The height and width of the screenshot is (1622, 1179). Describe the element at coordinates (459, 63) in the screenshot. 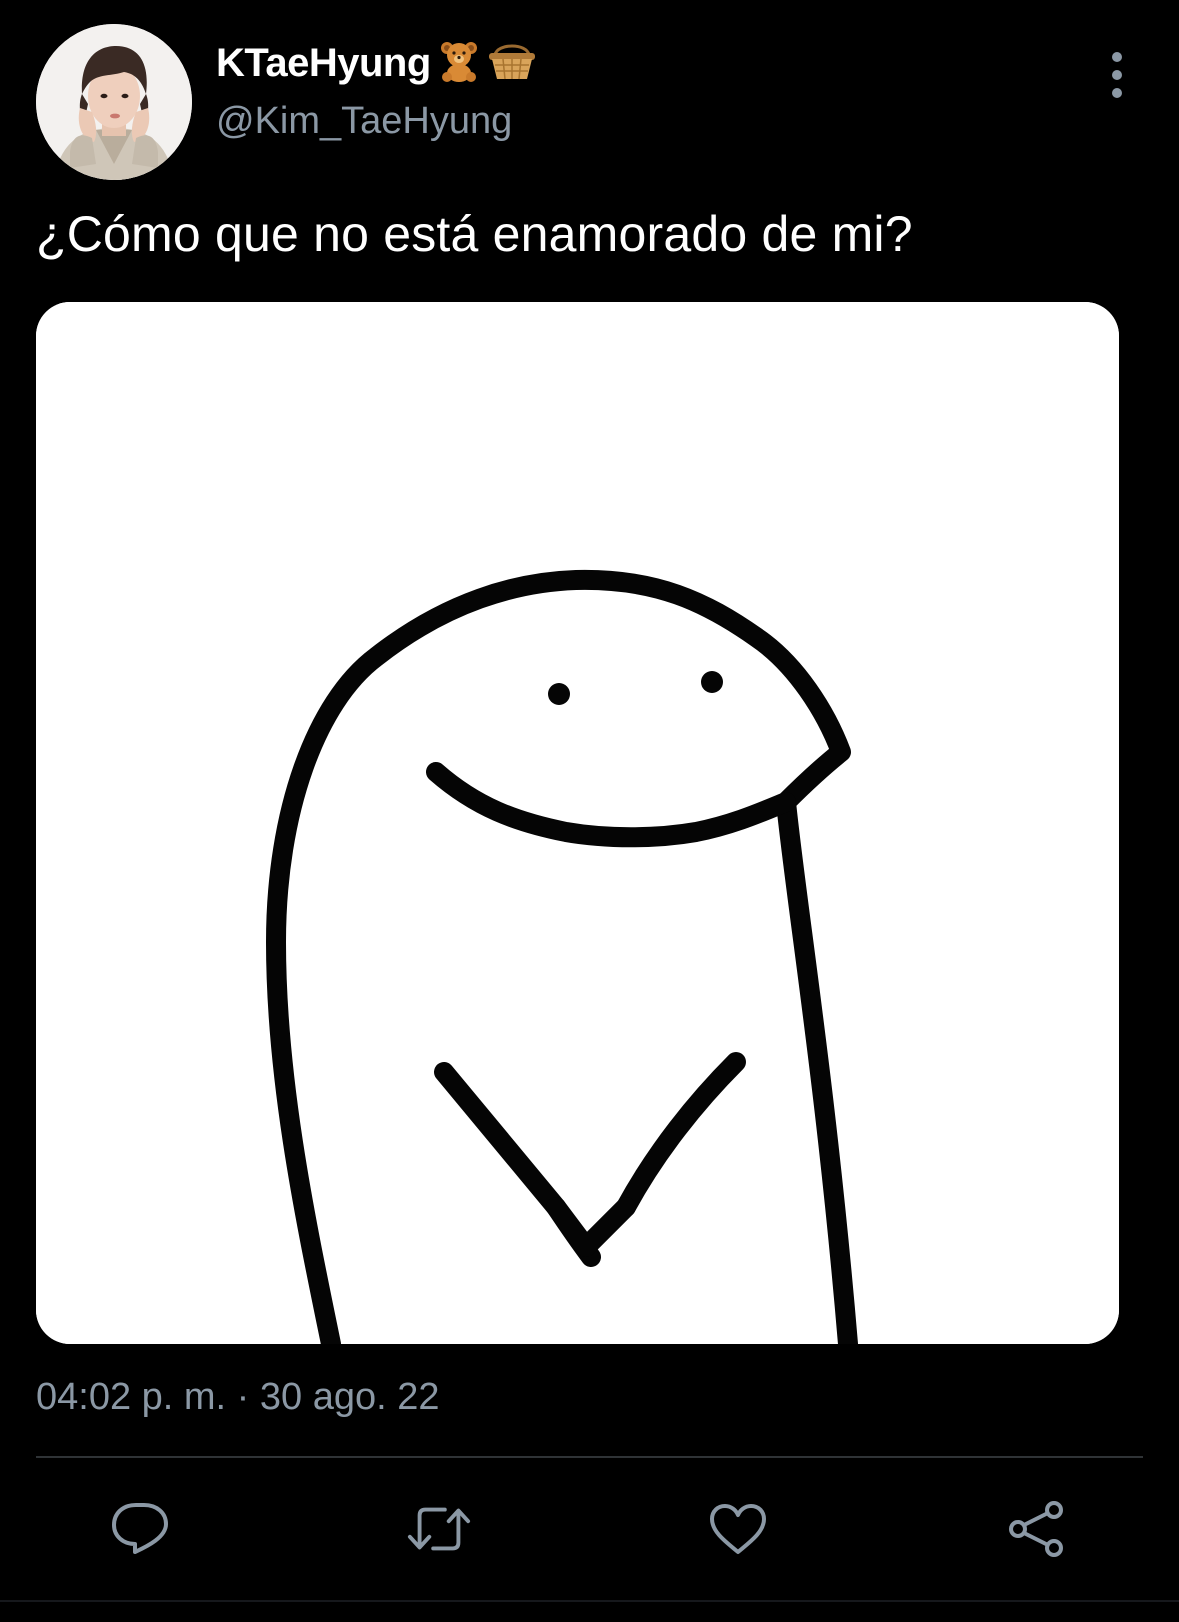

I see `teddy-bear-icon` at that location.